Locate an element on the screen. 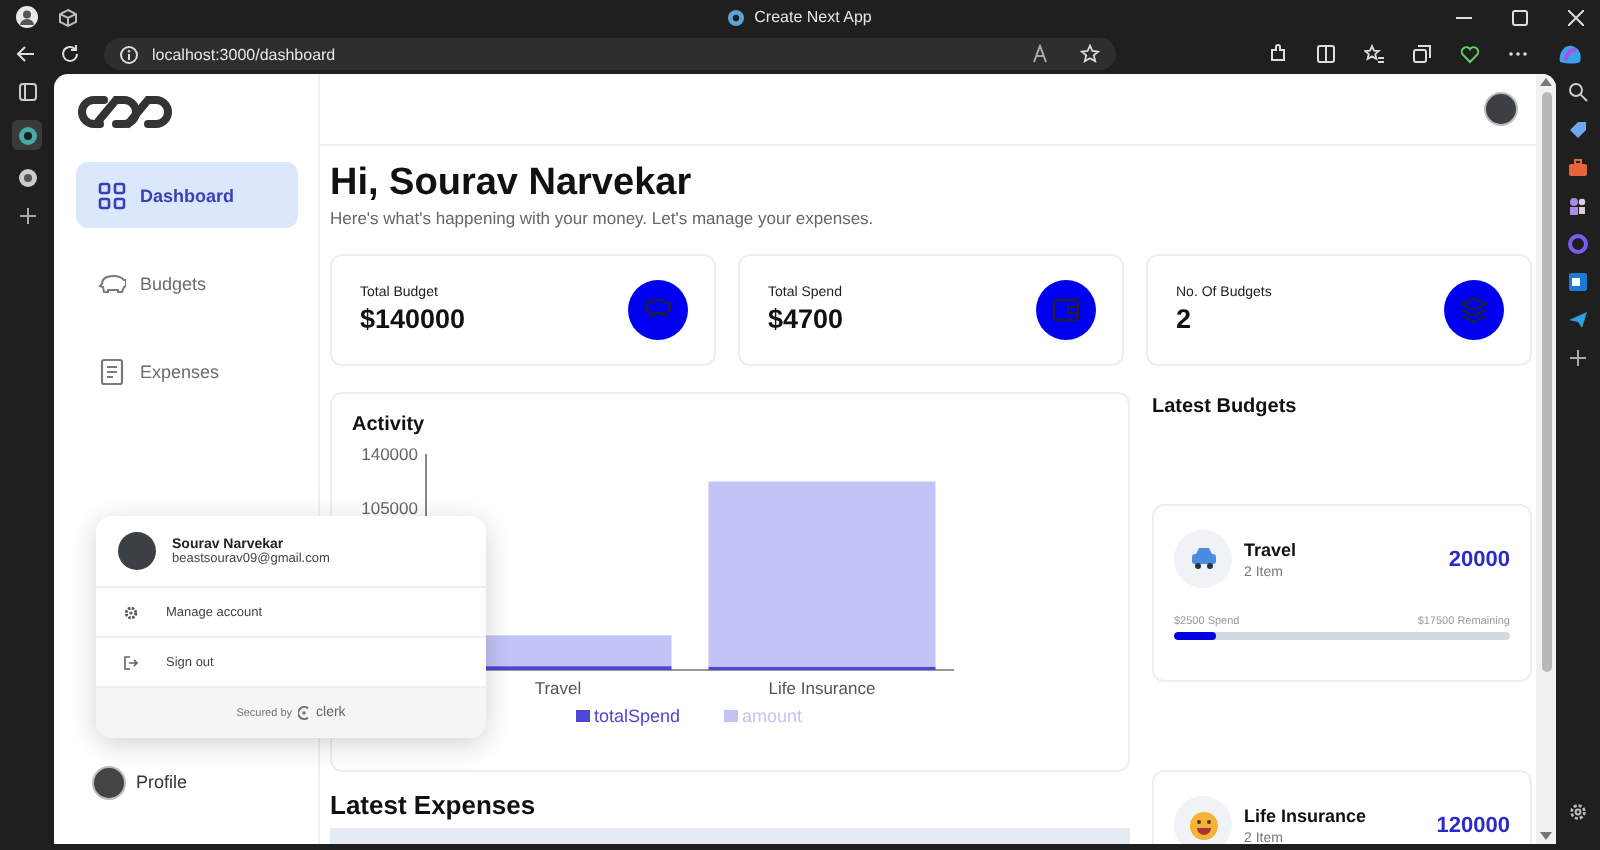 The width and height of the screenshot is (1600, 850). url-text: localhost:3000/dashboard is located at coordinates (244, 54).